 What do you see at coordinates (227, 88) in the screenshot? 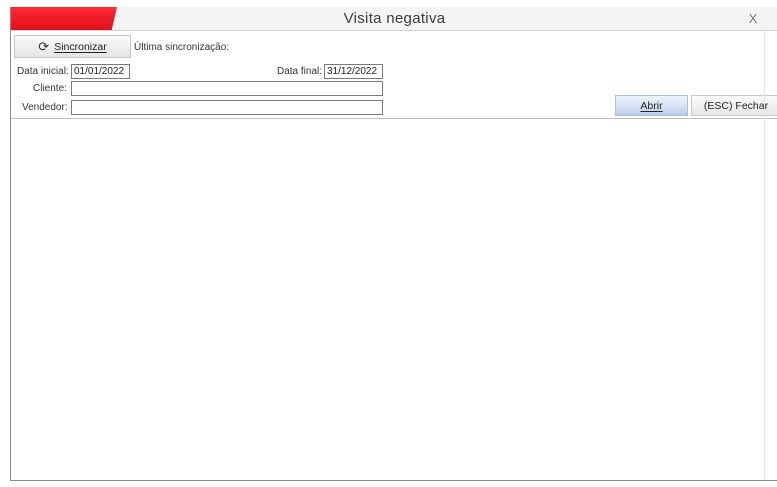
I see `client-field` at bounding box center [227, 88].